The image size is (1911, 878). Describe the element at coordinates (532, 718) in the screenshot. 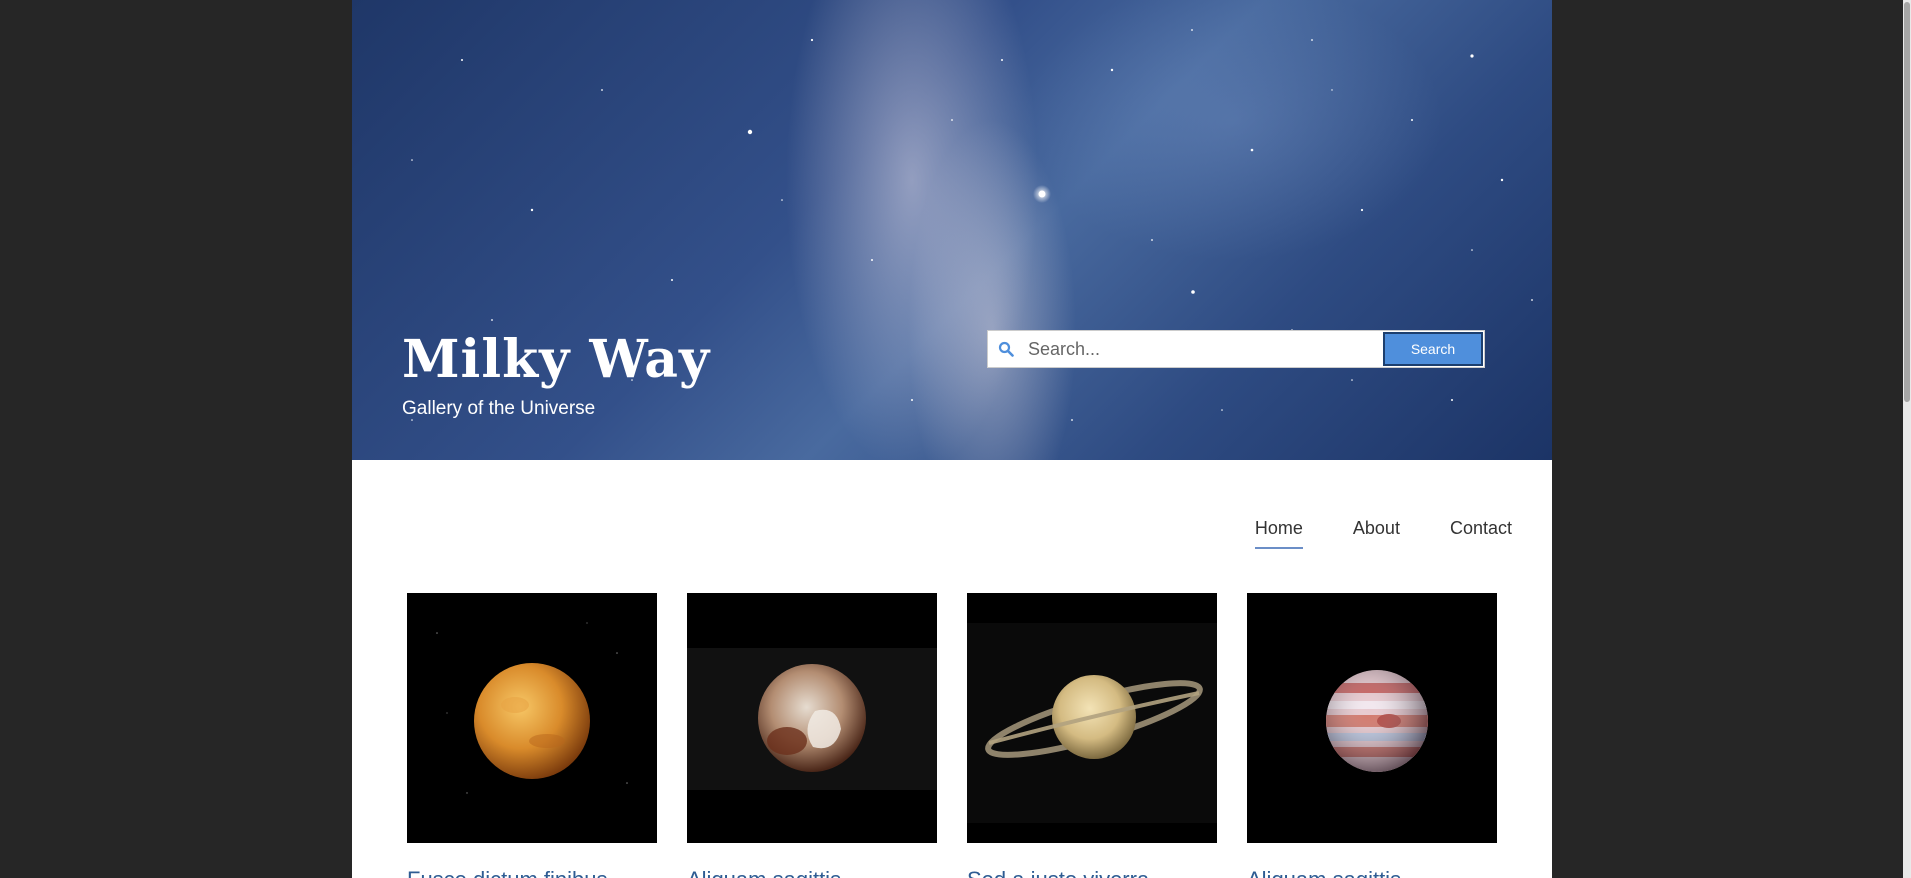

I see `venus-planet-image` at that location.